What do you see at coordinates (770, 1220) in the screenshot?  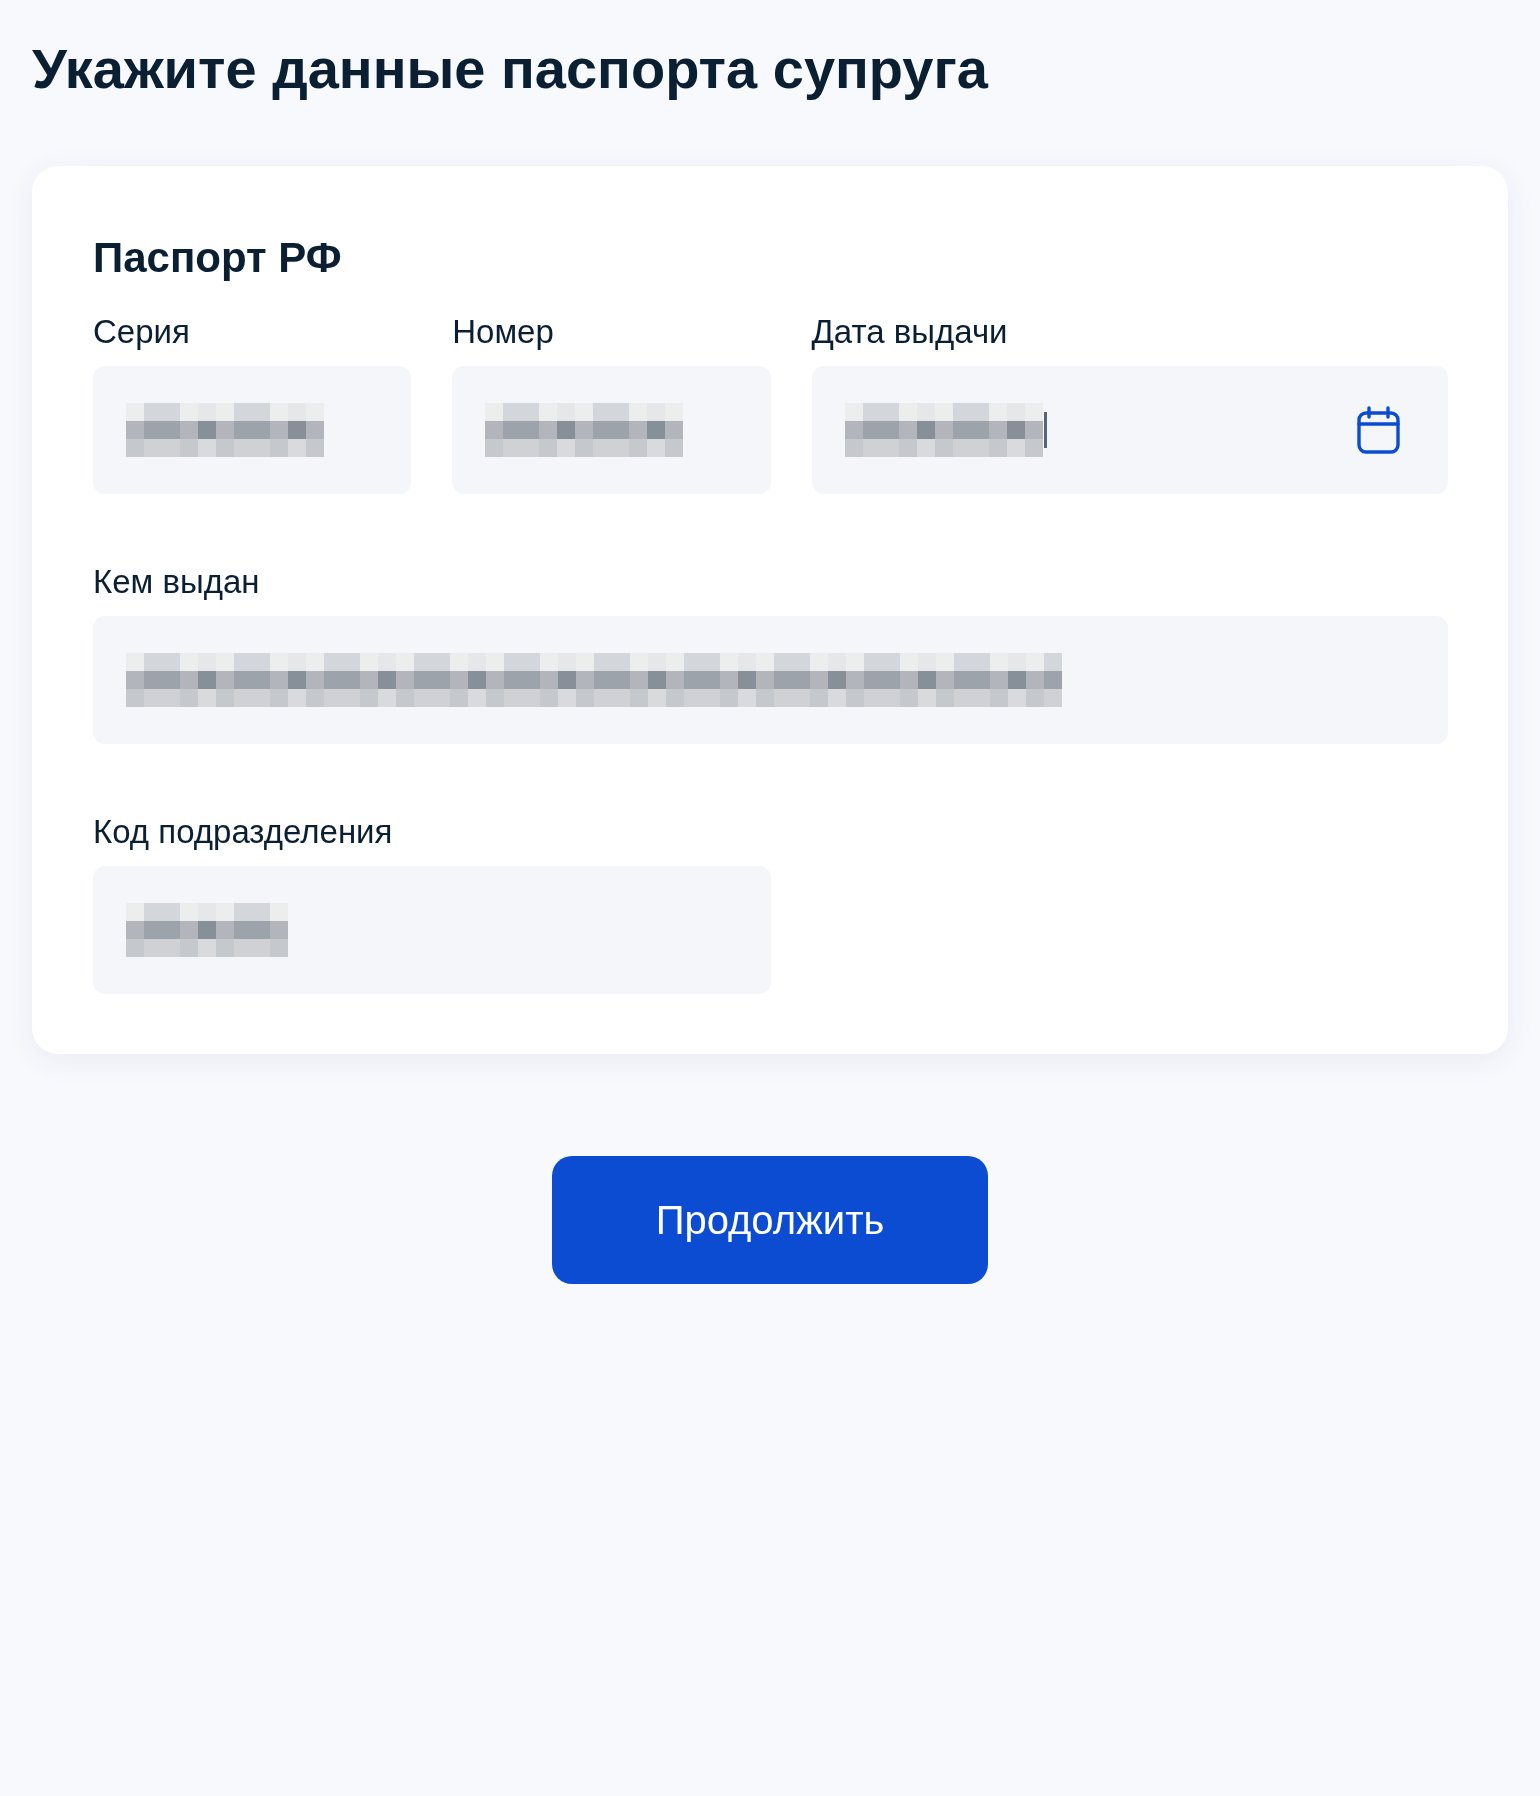 I see `continue-button: Продолжить` at bounding box center [770, 1220].